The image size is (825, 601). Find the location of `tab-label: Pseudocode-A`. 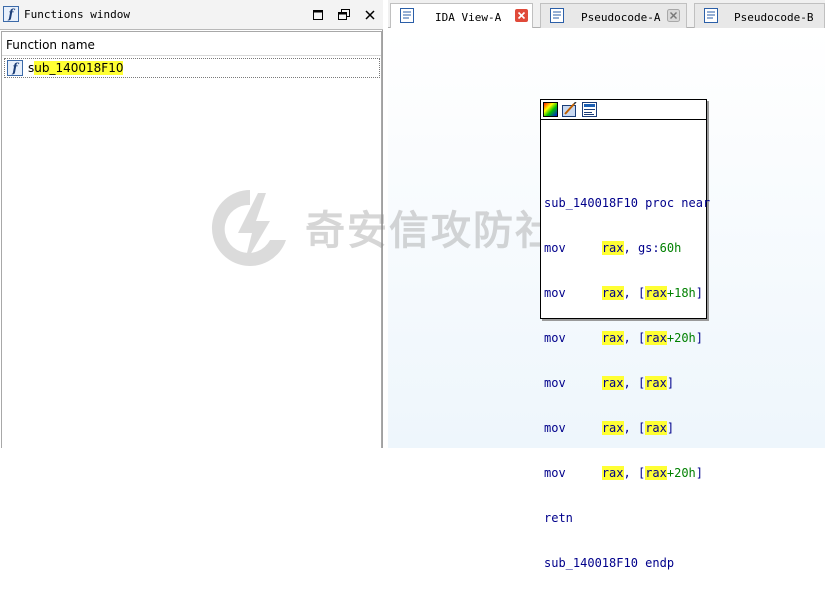

tab-label: Pseudocode-A is located at coordinates (621, 17).